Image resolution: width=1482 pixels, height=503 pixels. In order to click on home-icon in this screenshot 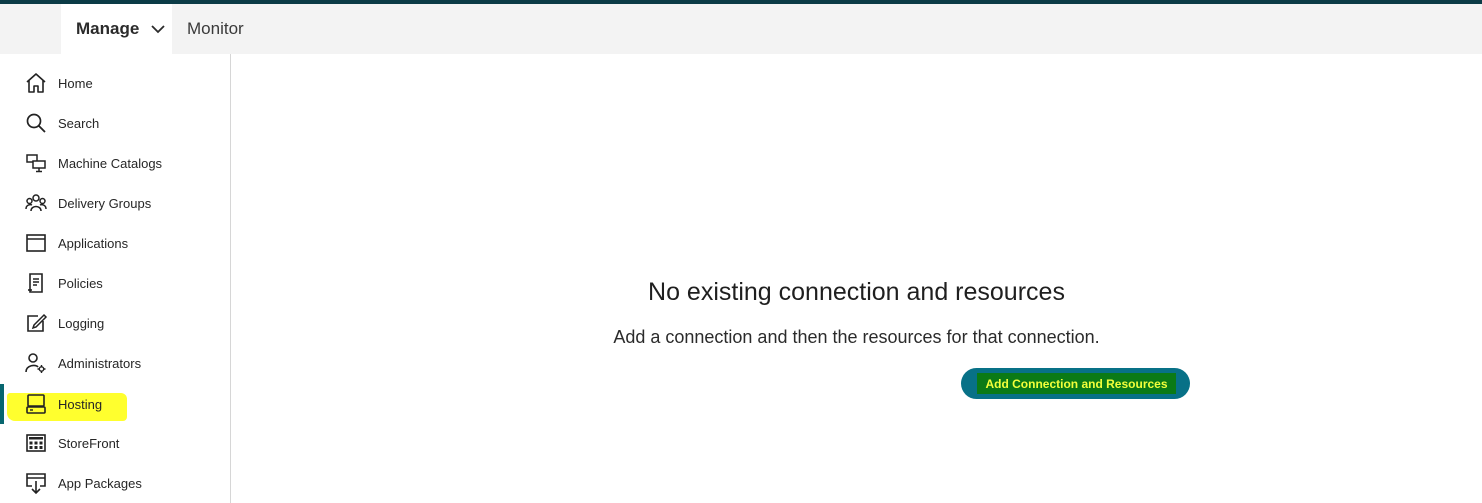, I will do `click(36, 83)`.